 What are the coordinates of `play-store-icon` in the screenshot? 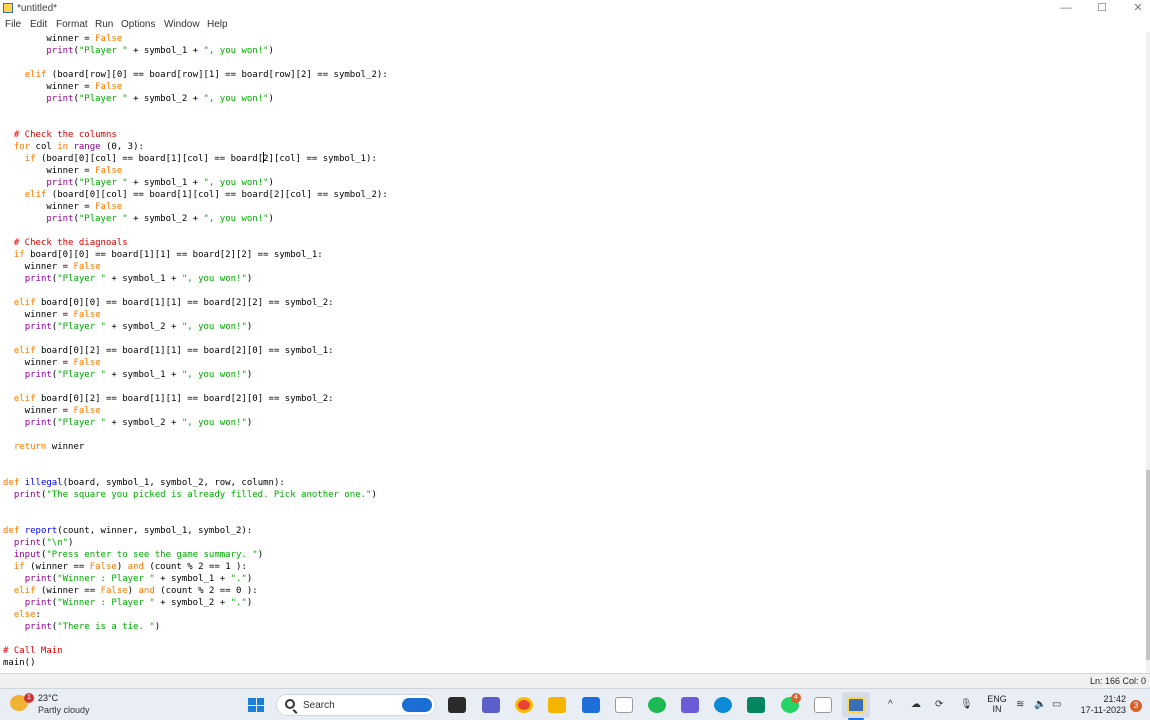 It's located at (756, 705).